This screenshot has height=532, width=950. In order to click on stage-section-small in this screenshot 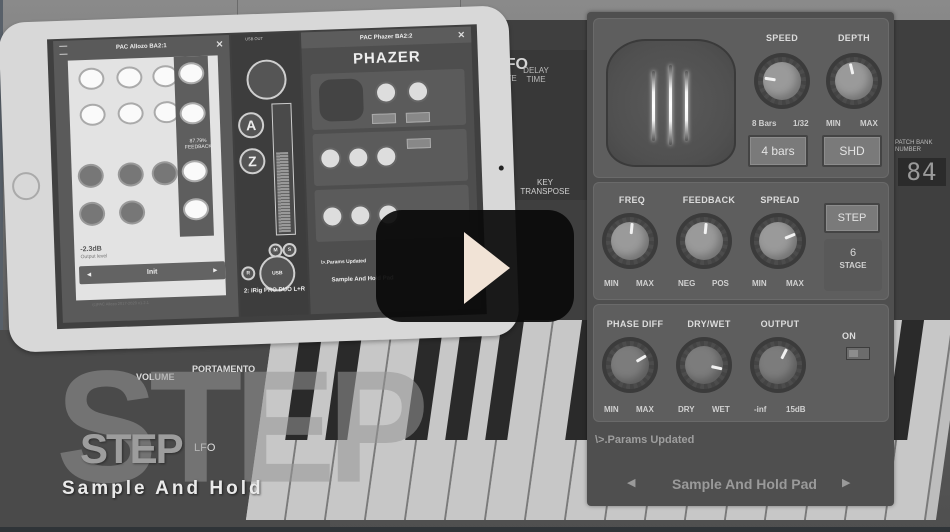, I will do `click(390, 157)`.